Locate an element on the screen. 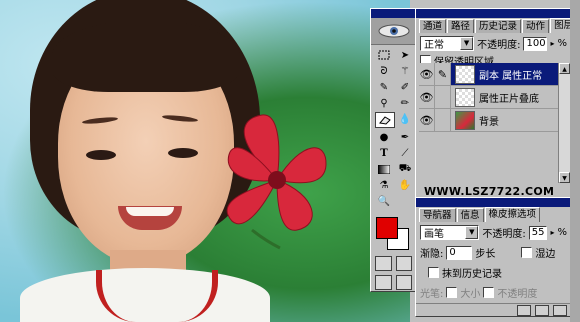  layers-palette-title-bar is located at coordinates (493, 13).